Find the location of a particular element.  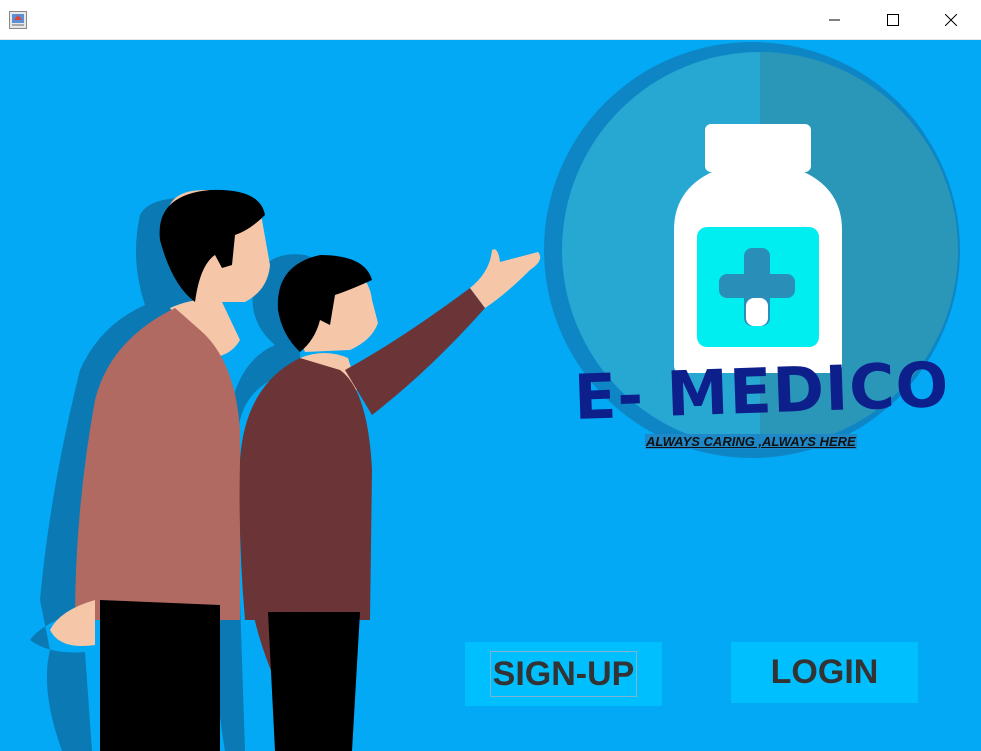

minimize-button is located at coordinates (835, 19).